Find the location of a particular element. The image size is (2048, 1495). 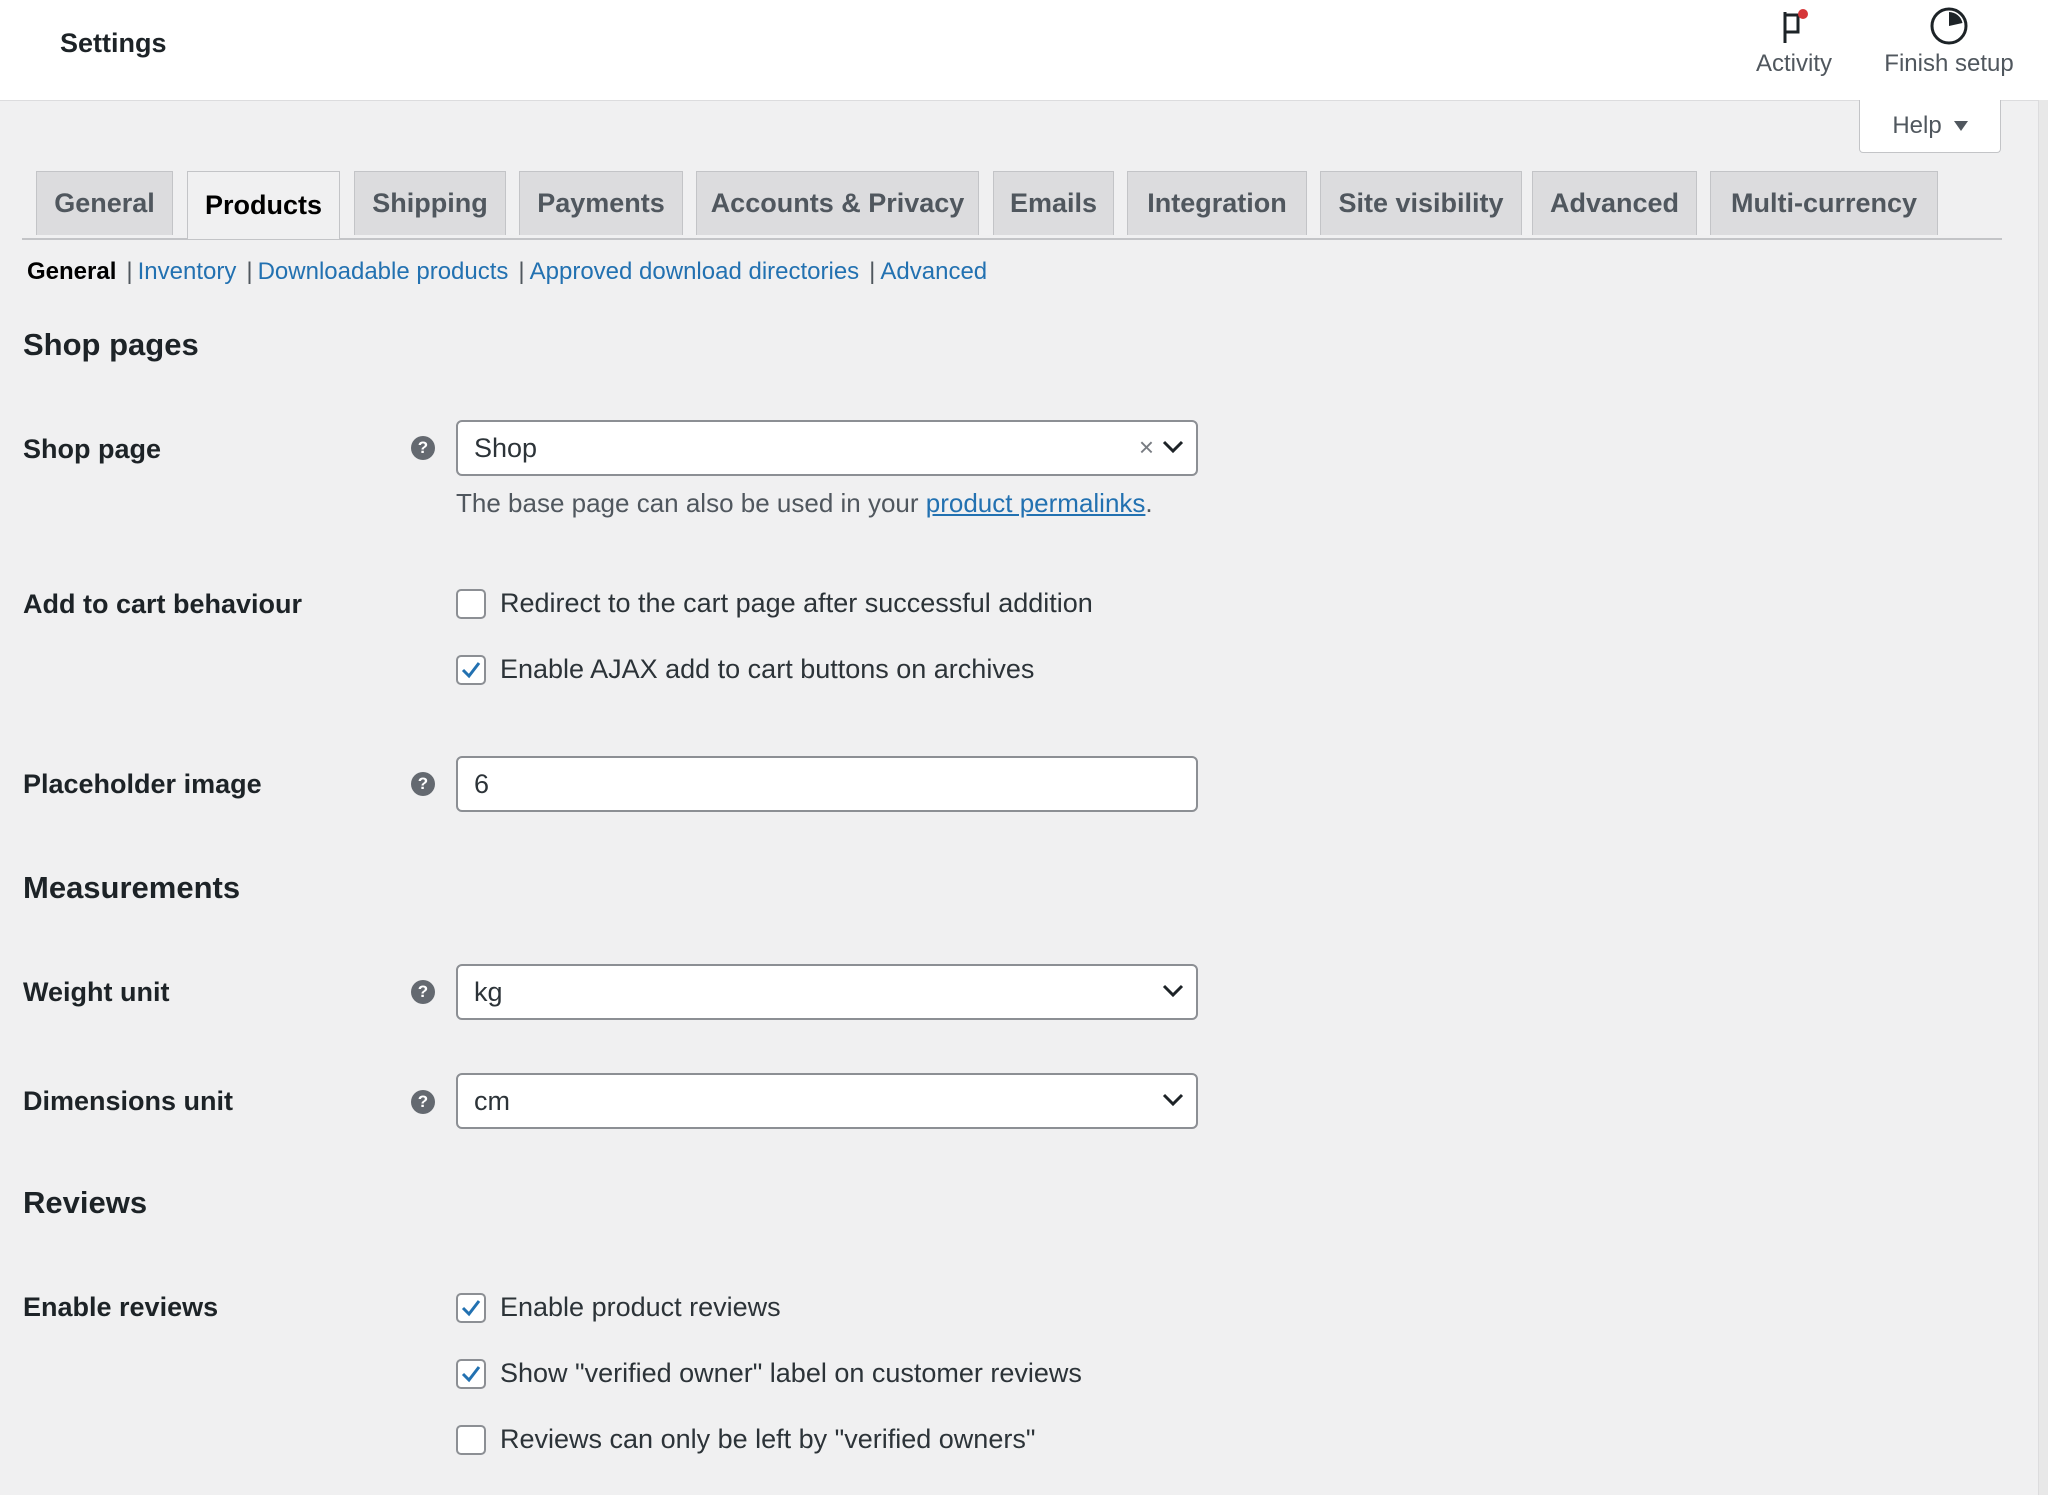

verified-owner-label-checkbox is located at coordinates (471, 1374).